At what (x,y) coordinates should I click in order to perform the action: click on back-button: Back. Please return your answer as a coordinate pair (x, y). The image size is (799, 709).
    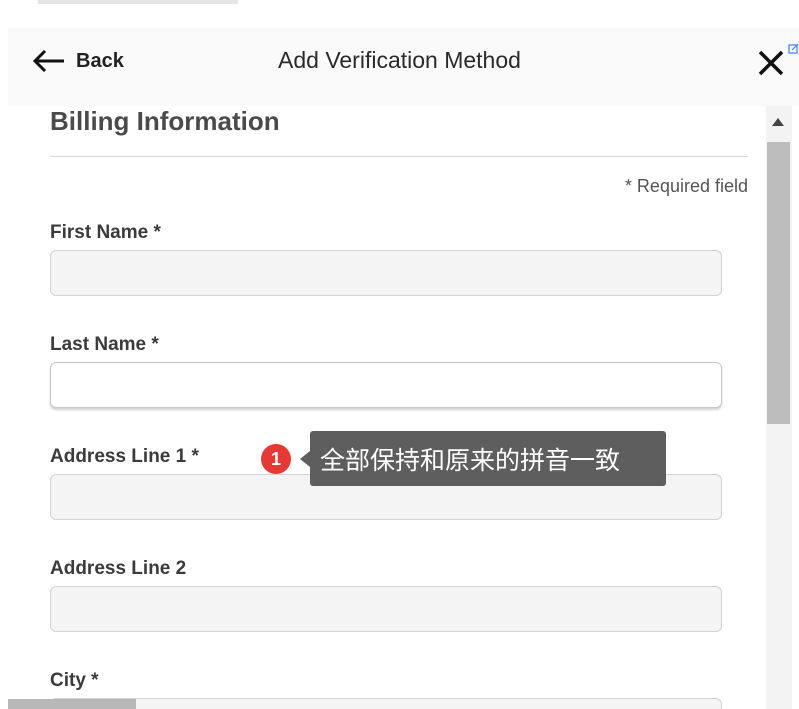
    Looking at the image, I should click on (78, 61).